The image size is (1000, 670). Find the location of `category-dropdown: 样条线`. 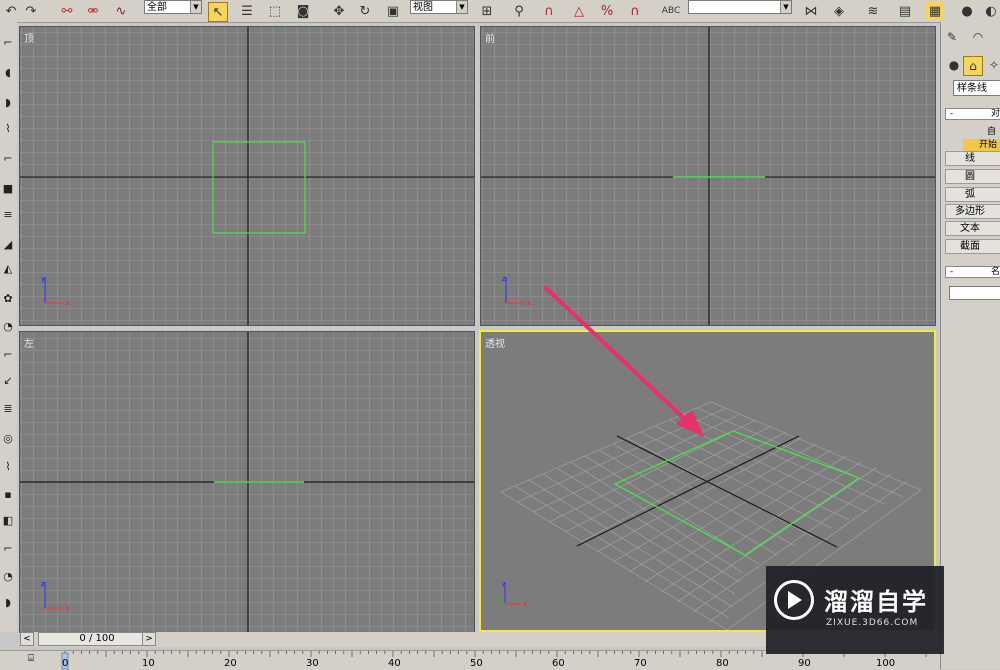

category-dropdown: 样条线 is located at coordinates (976, 88).